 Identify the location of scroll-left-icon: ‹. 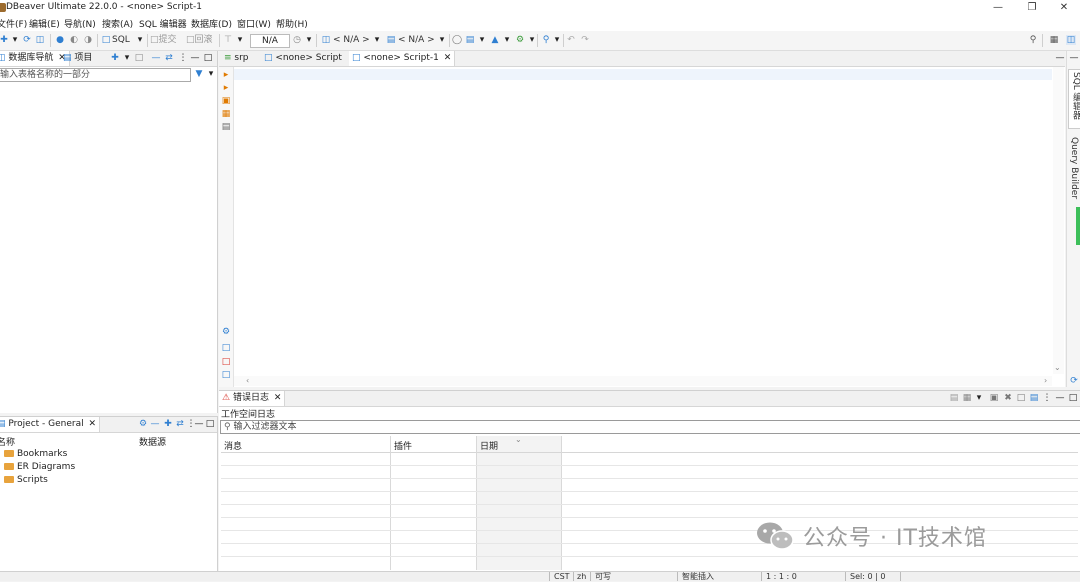
(247, 380).